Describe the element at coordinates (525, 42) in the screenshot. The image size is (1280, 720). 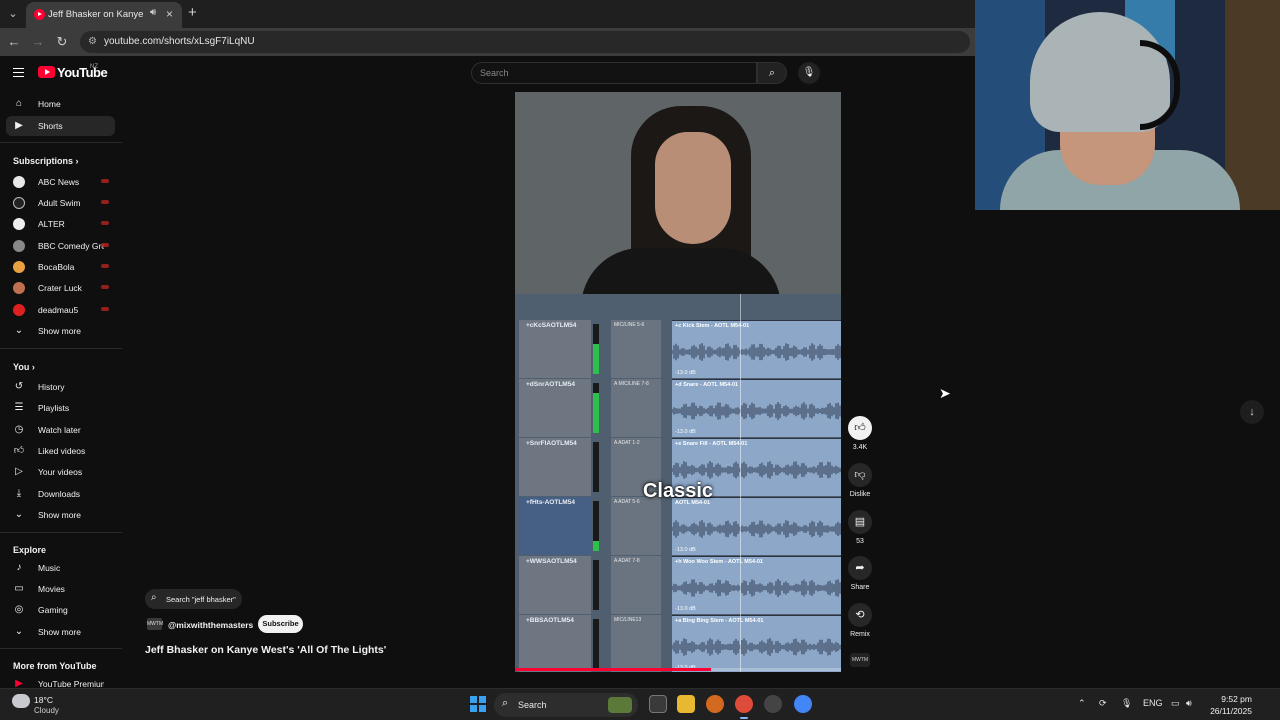
I see `address-bar: ⚙ youtube.com/shorts/xLsgF7iLqNU` at that location.